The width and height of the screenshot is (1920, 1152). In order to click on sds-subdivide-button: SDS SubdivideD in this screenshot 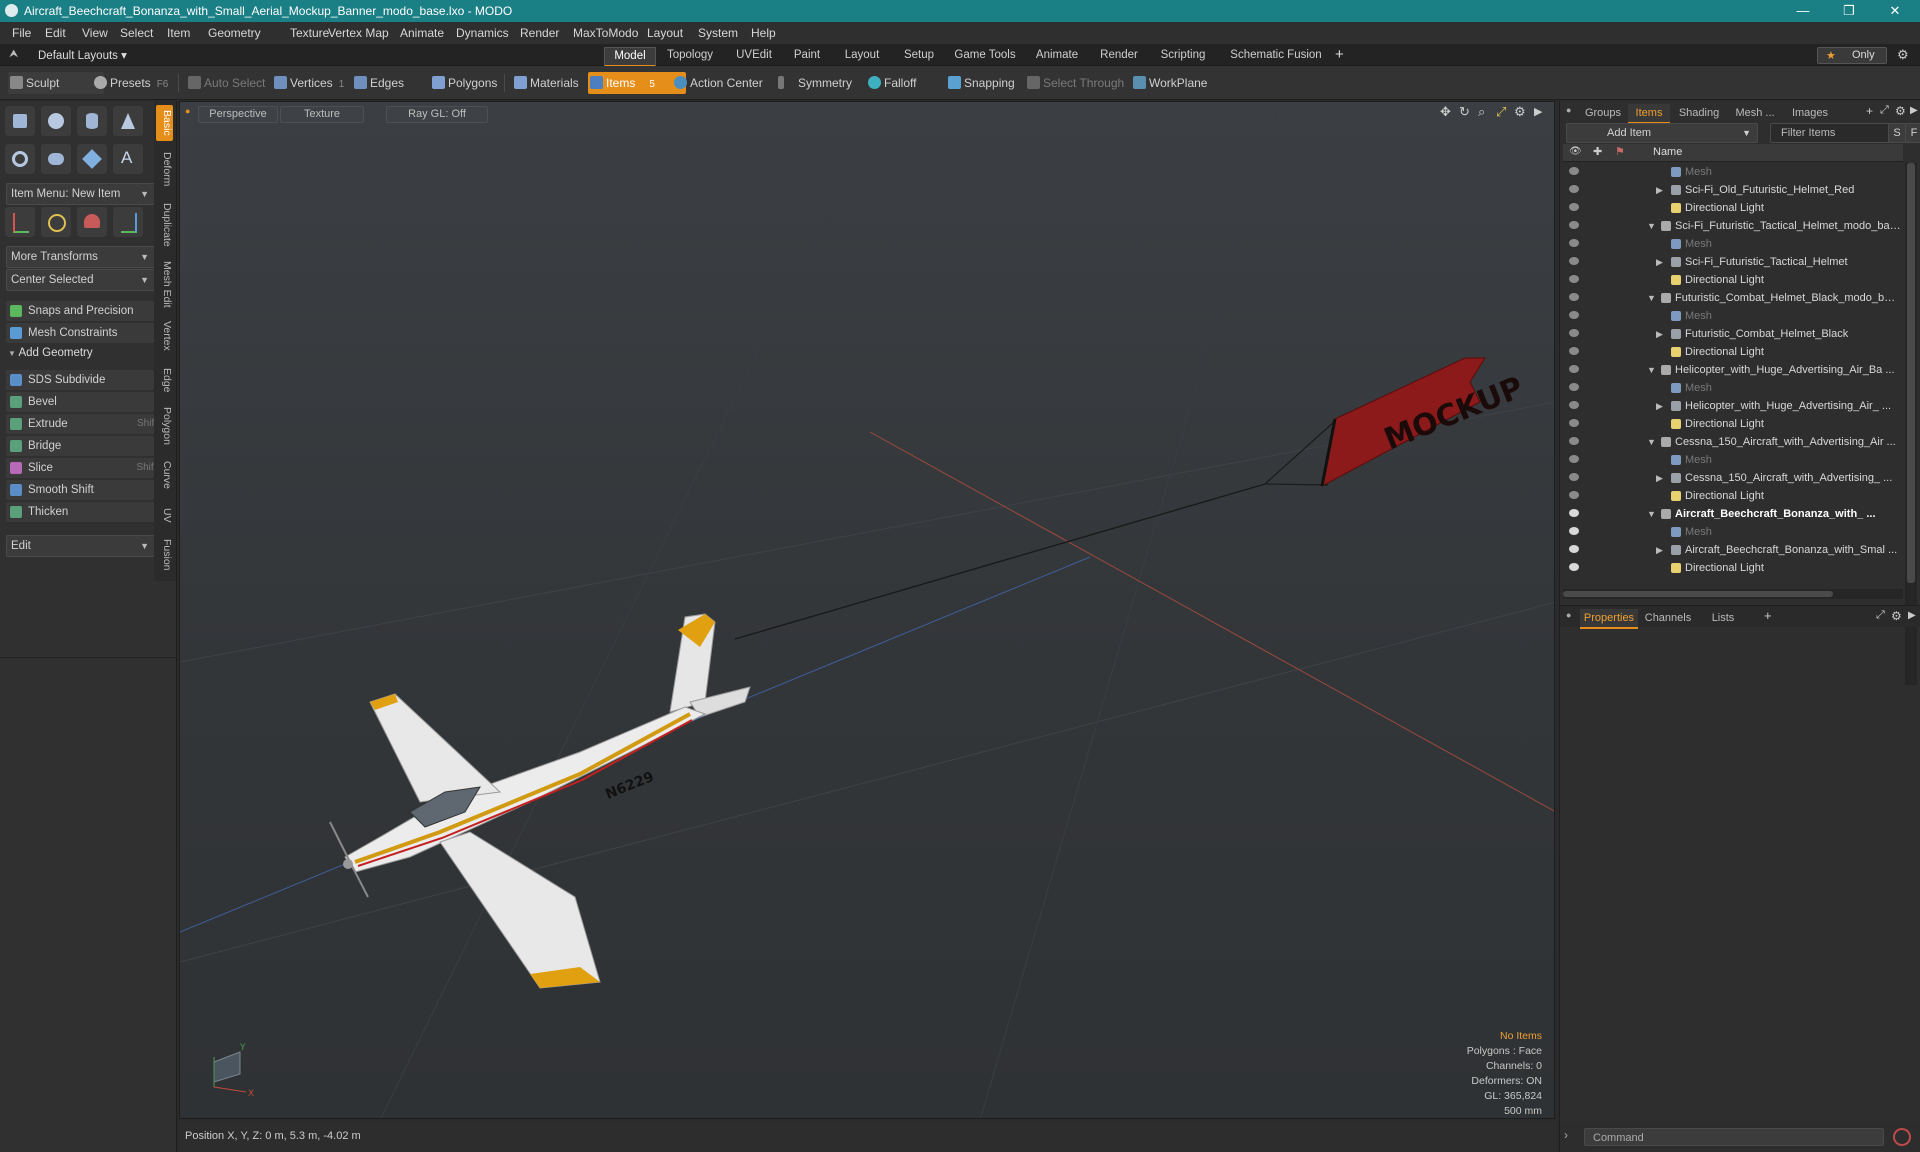, I will do `click(88, 380)`.